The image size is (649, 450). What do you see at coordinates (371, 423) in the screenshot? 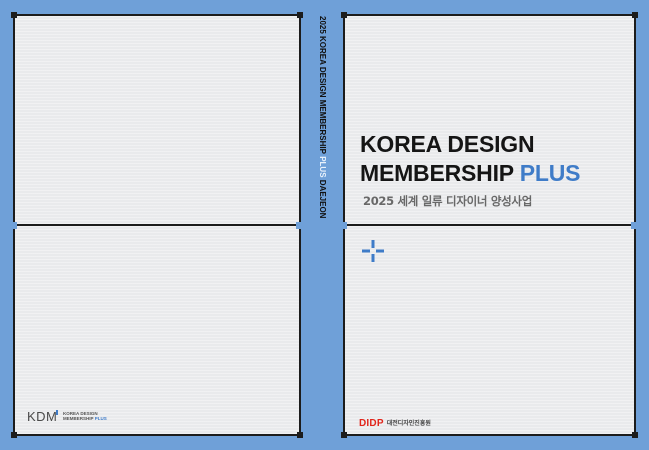
I see `didp-logo-mark: DIDP` at bounding box center [371, 423].